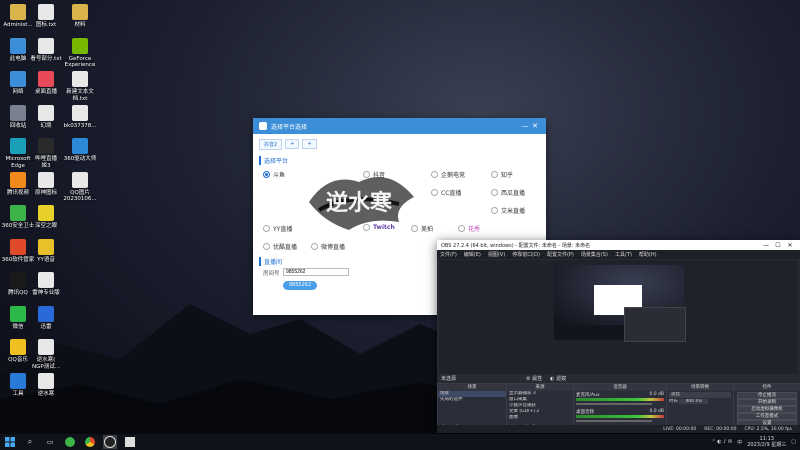 This screenshot has height=450, width=800. What do you see at coordinates (80, 179) in the screenshot?
I see `image-file-icon` at bounding box center [80, 179].